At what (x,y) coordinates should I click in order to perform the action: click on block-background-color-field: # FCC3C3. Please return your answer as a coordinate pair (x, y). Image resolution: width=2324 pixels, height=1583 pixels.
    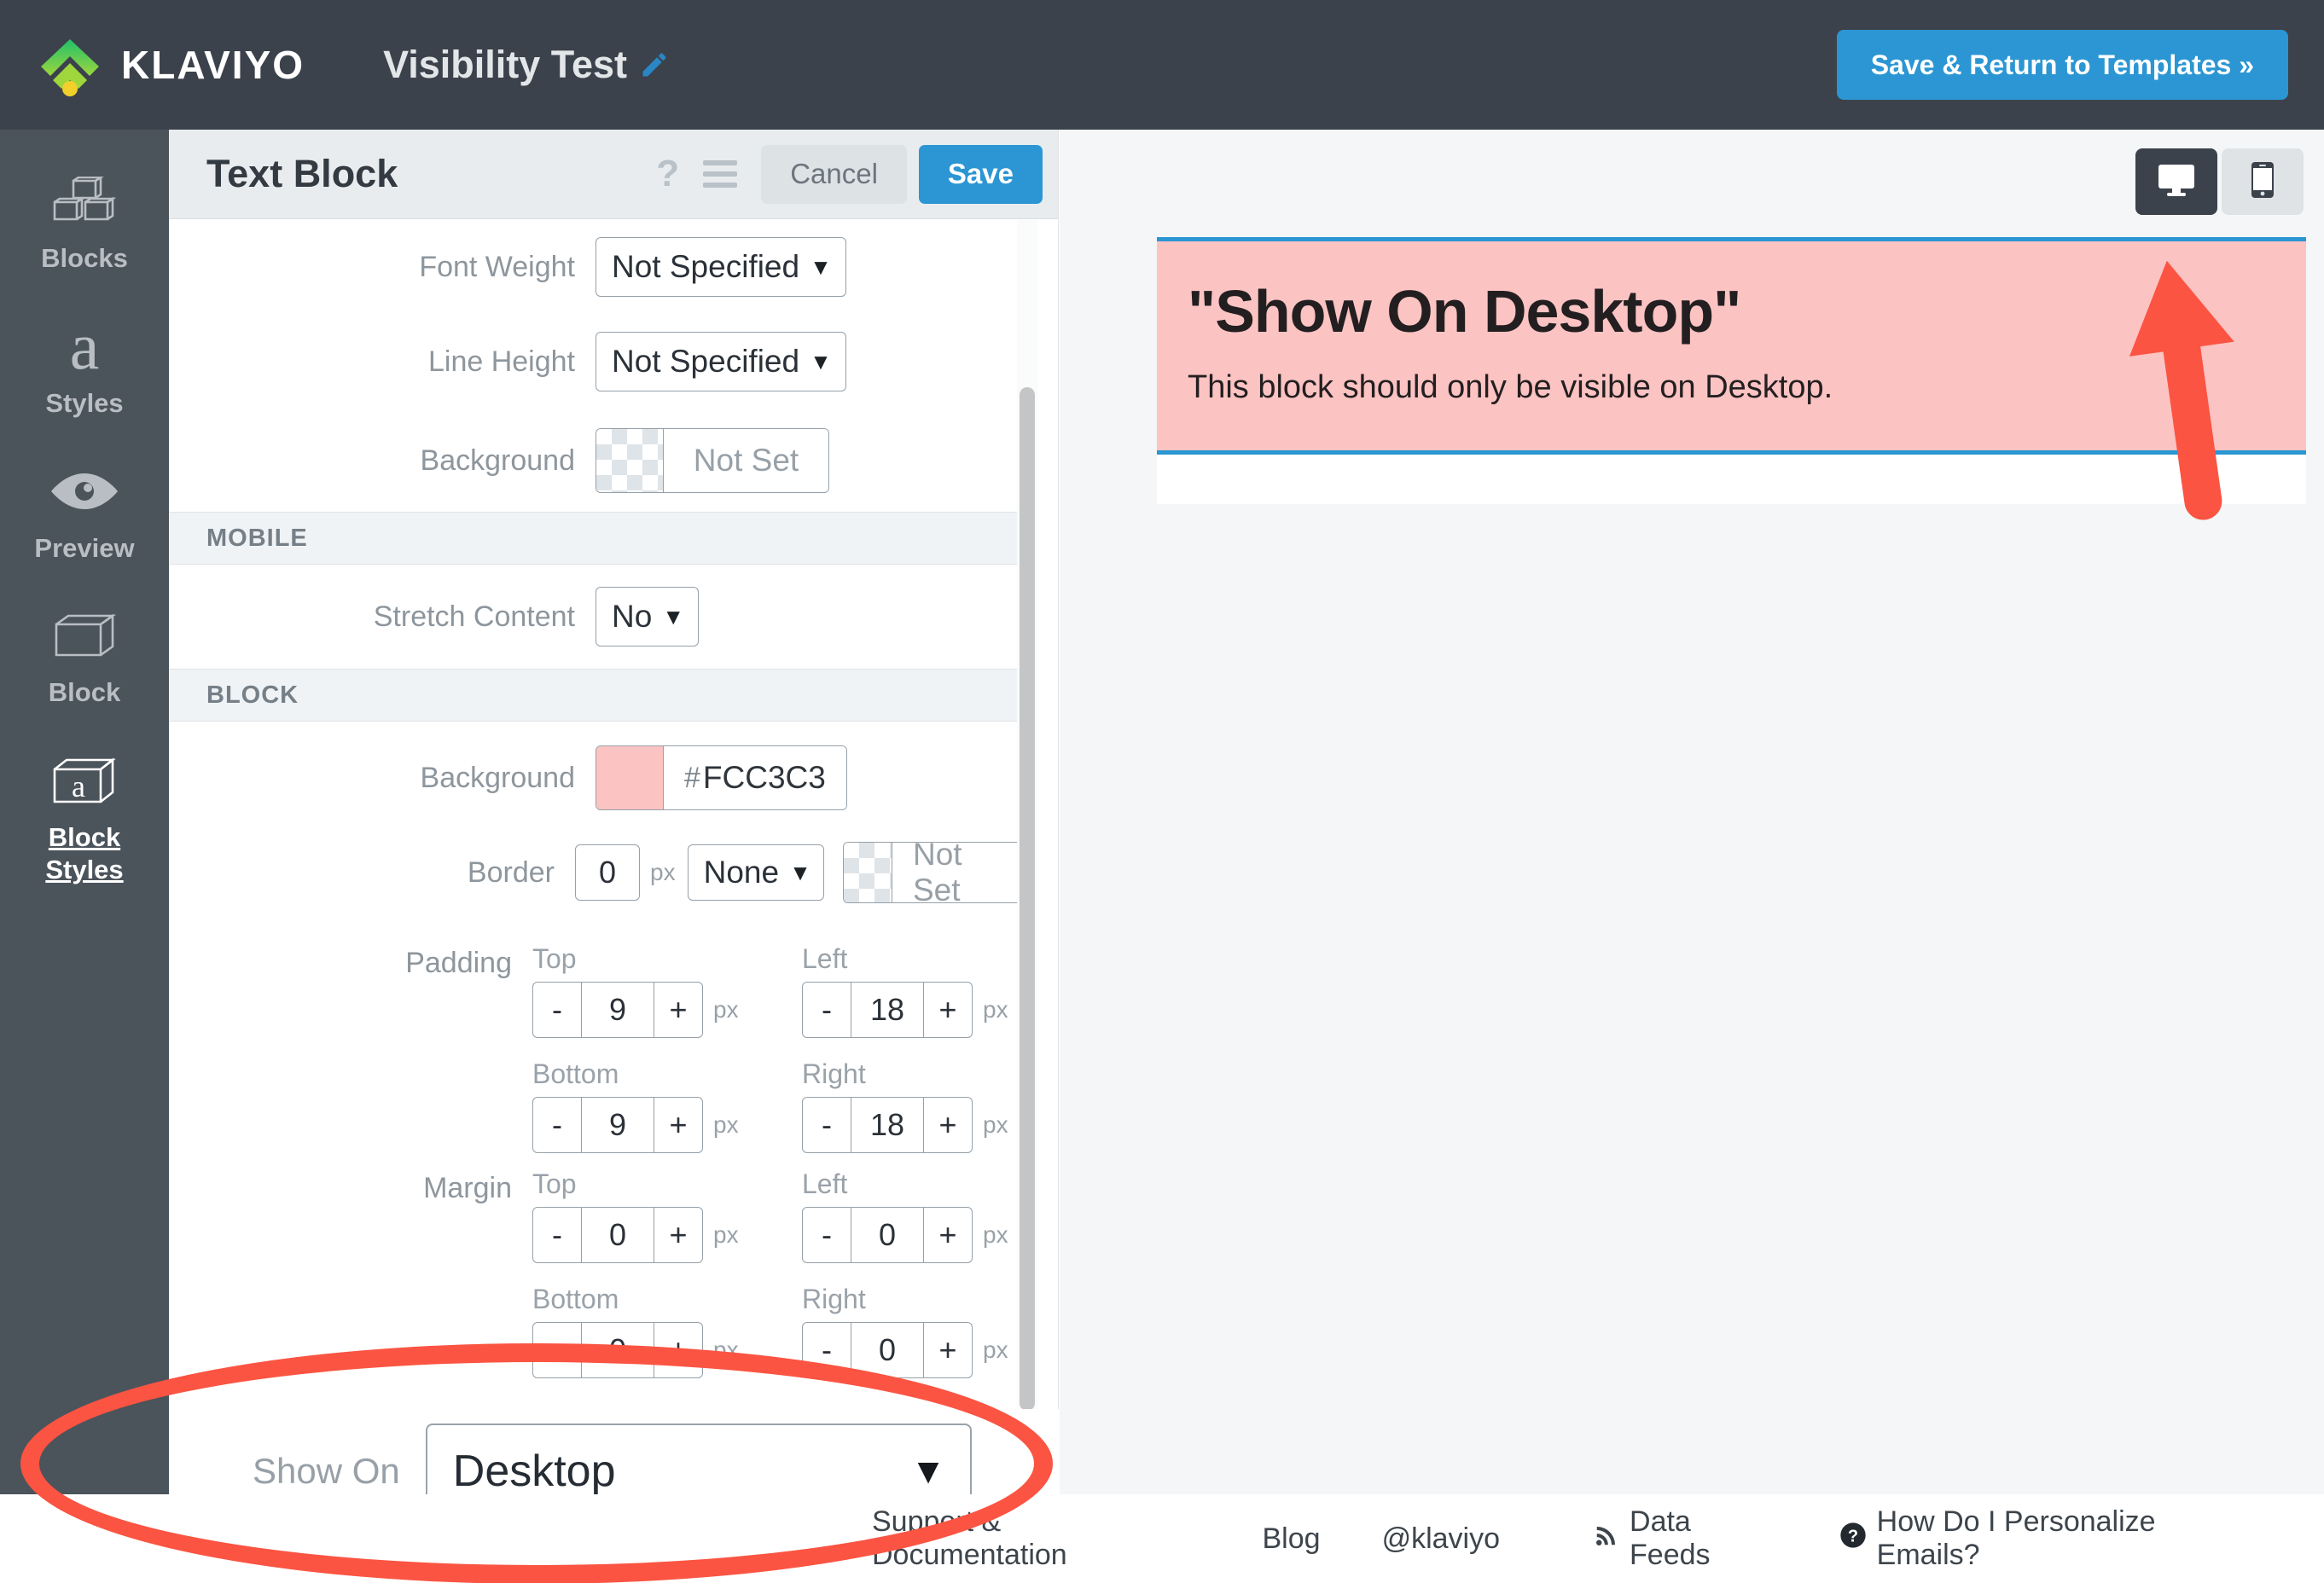
    Looking at the image, I should click on (721, 777).